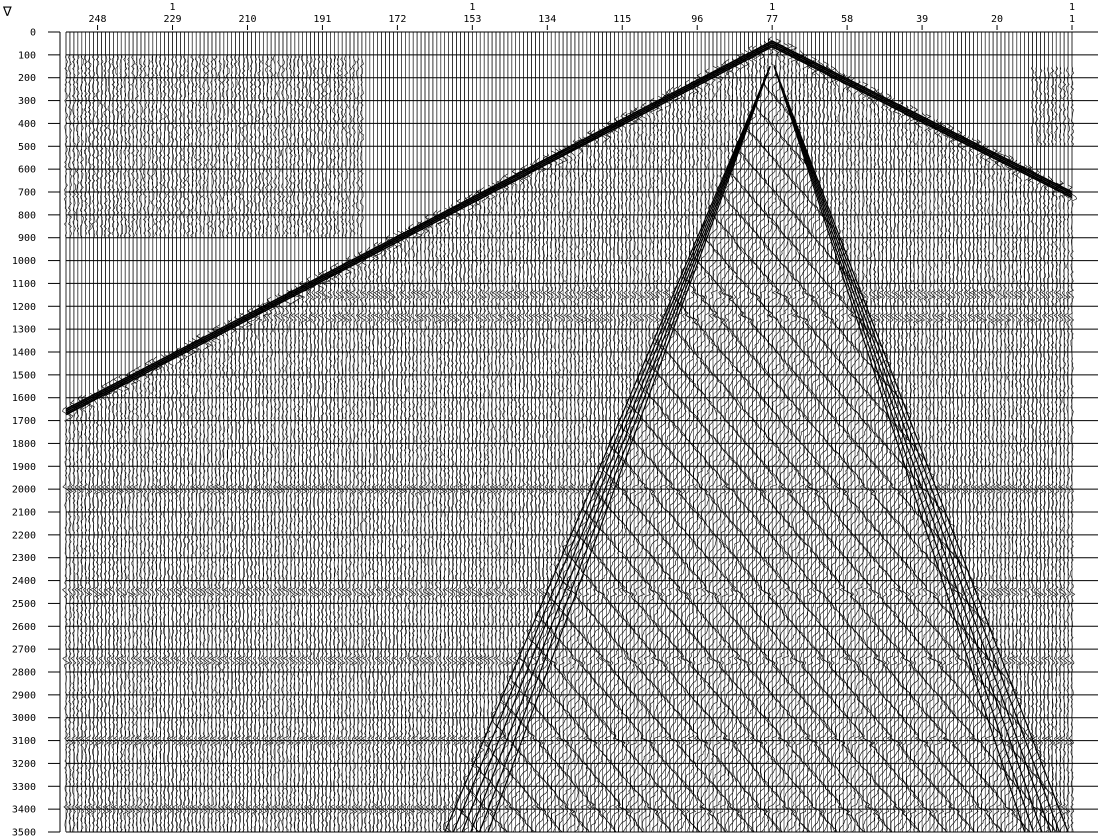  Describe the element at coordinates (697, 19) in the screenshot. I see `x-tick-label: 96` at that location.